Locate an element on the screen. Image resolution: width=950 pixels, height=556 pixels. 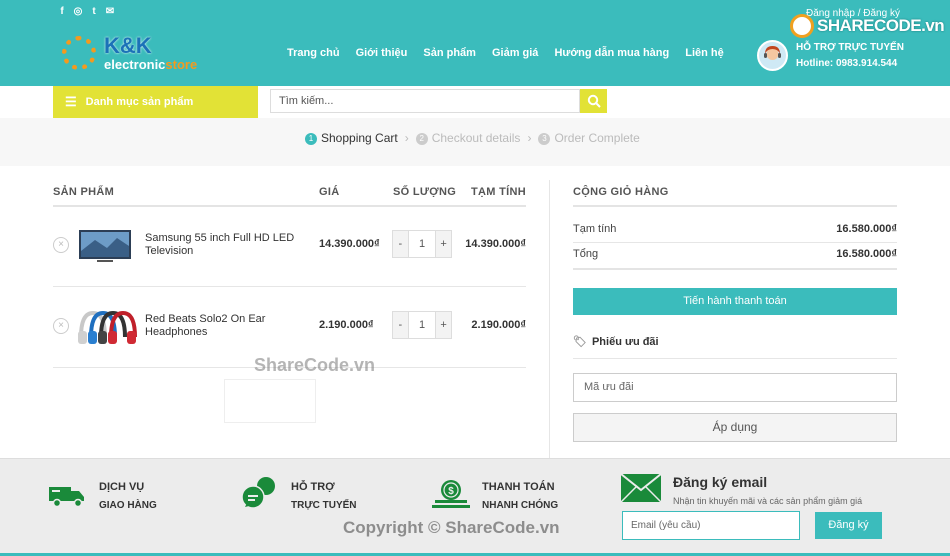
subtotal-value: 16.580.000₫ is located at coordinates (866, 229).